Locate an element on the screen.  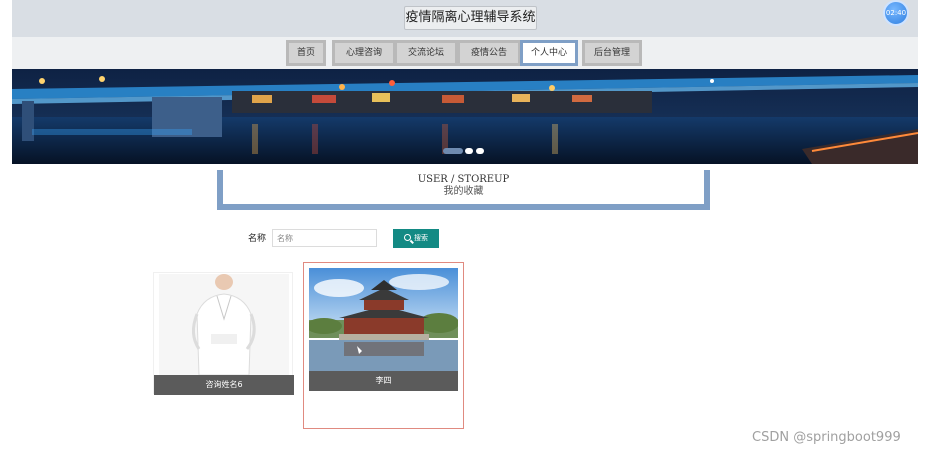
nav-item-notice: 疫情公告 is located at coordinates (489, 53).